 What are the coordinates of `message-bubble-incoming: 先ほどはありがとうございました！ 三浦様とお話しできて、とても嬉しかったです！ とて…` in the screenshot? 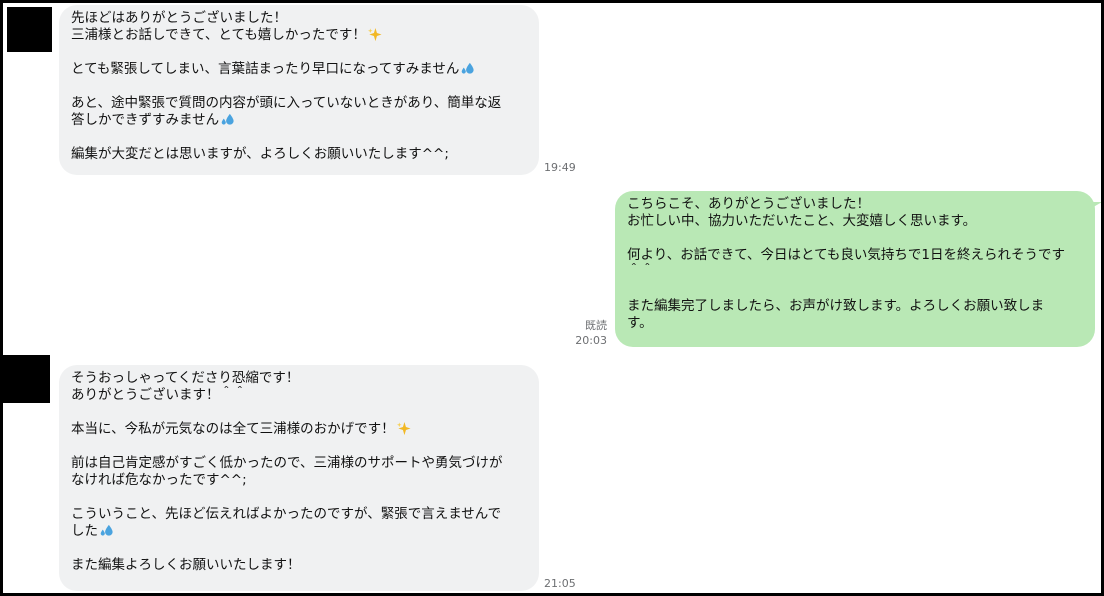 It's located at (299, 90).